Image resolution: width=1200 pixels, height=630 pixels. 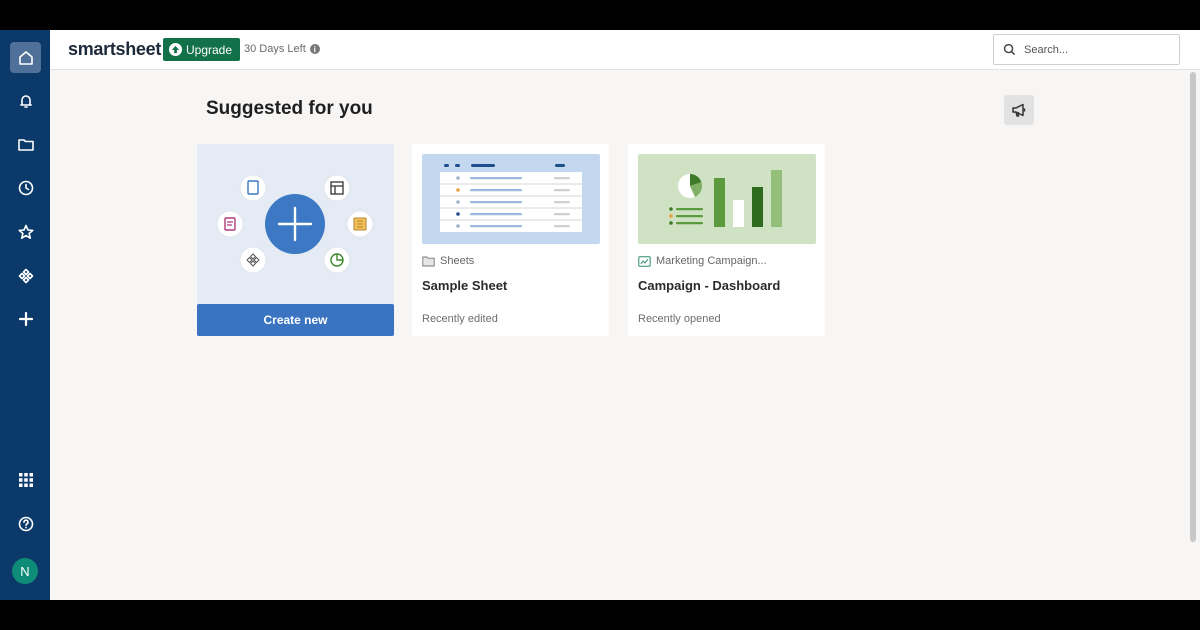 What do you see at coordinates (460, 319) in the screenshot?
I see `card-activity: Recently edited` at bounding box center [460, 319].